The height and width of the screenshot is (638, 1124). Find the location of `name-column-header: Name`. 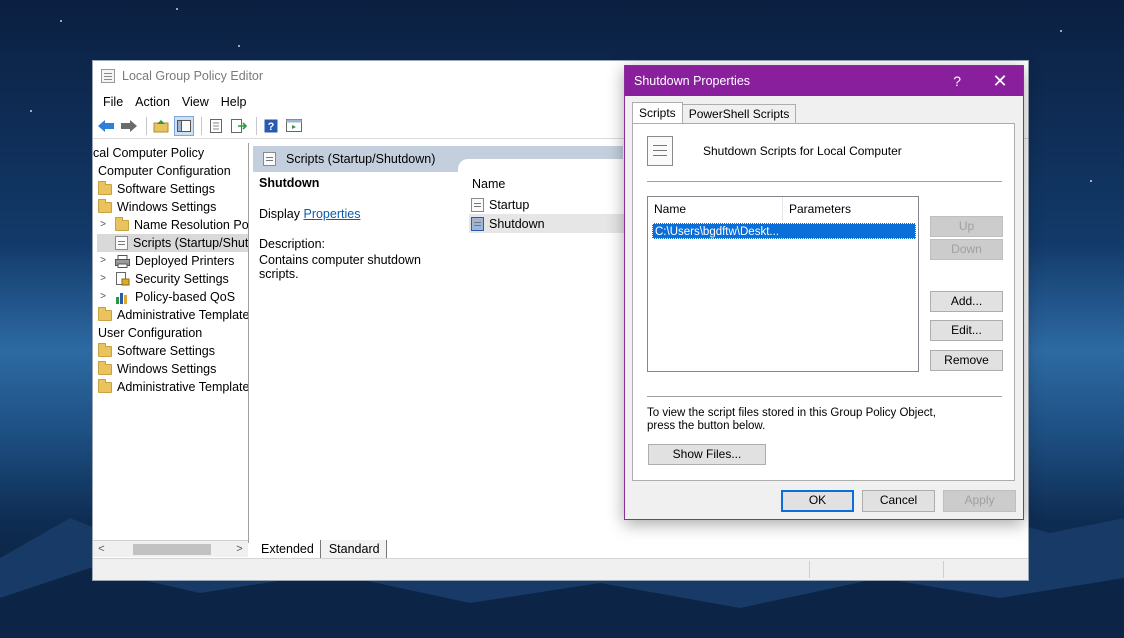

name-column-header: Name is located at coordinates (549, 184).